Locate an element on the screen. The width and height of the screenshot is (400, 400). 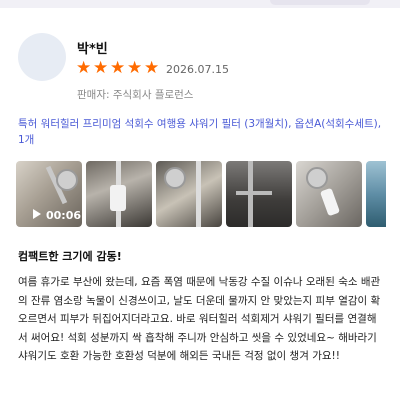
play-icon is located at coordinates (37, 214).